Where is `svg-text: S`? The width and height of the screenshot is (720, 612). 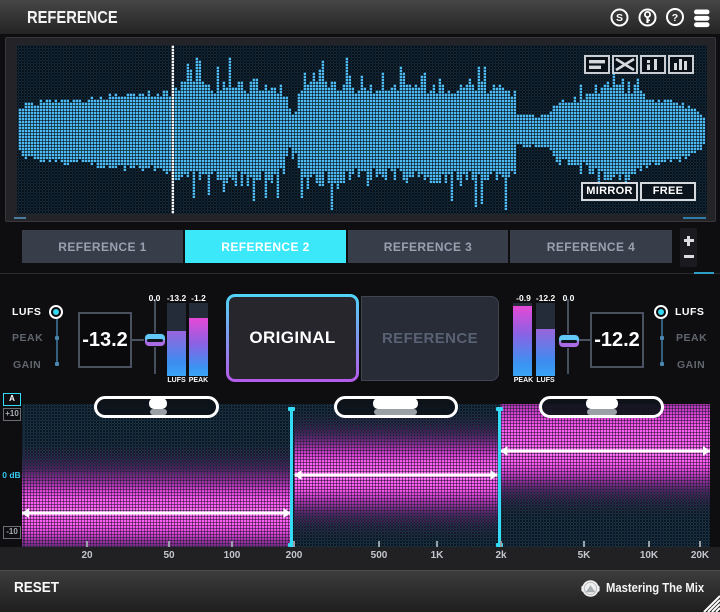 svg-text: S is located at coordinates (619, 18).